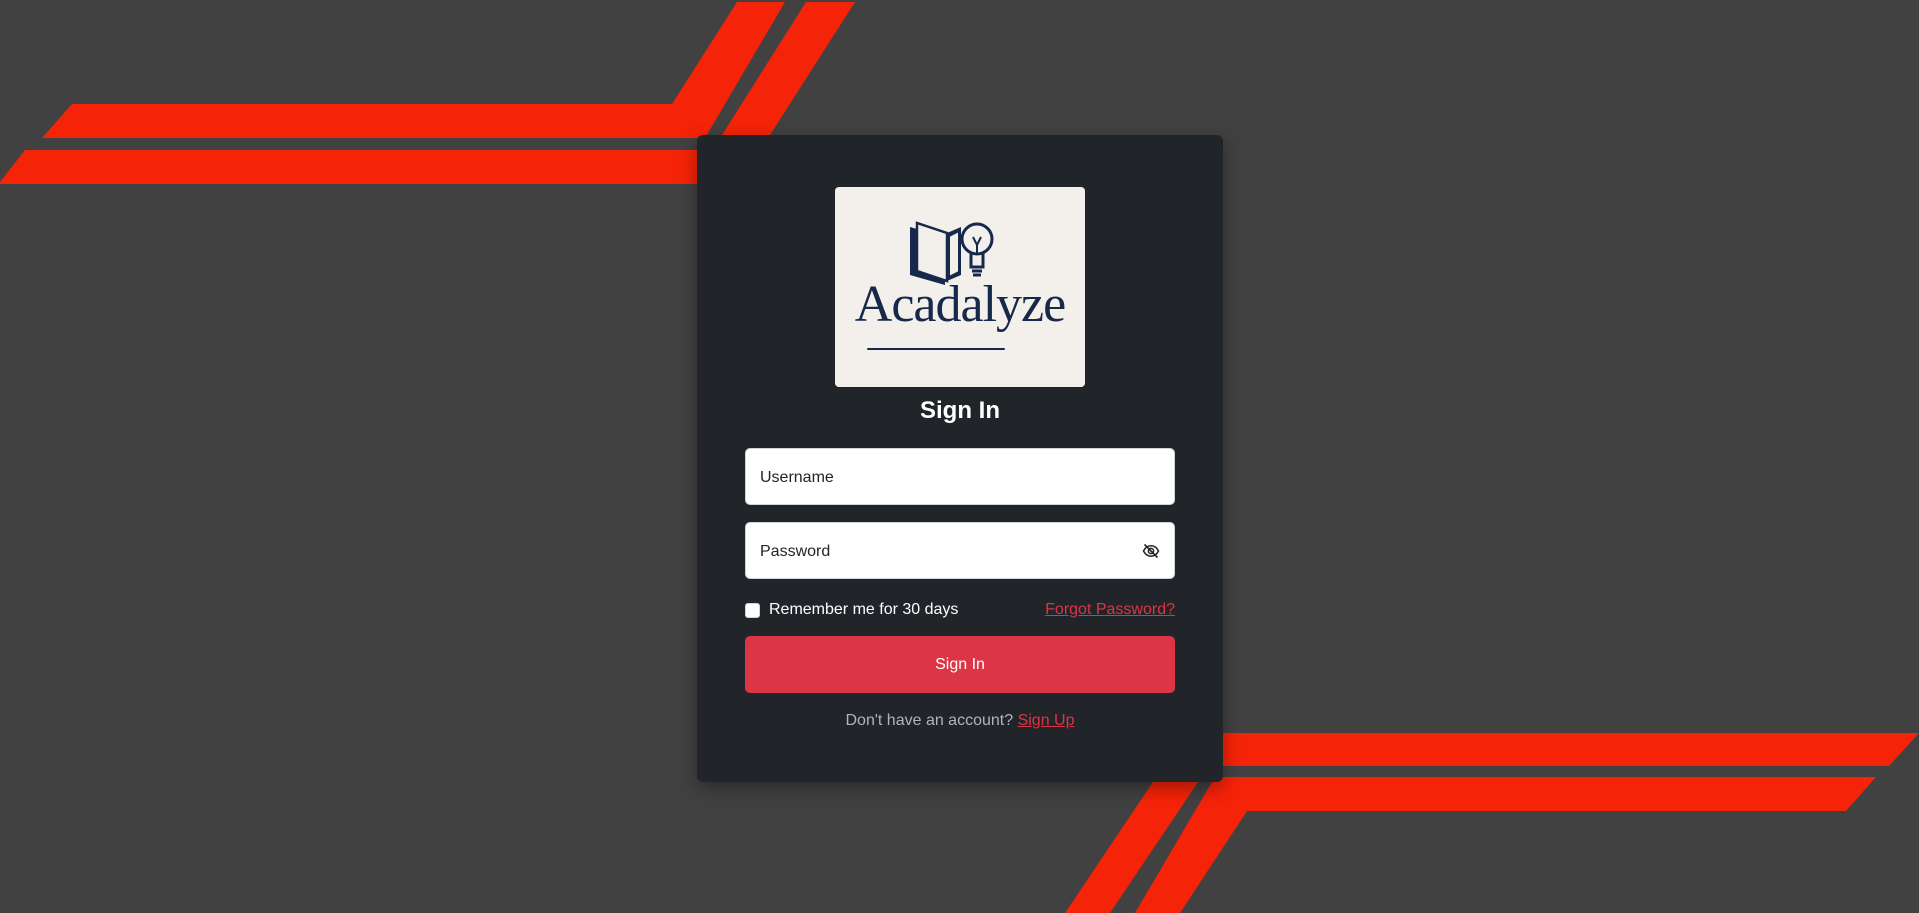 This screenshot has width=1919, height=913. What do you see at coordinates (413, 70) in the screenshot?
I see `stripe-top-upper` at bounding box center [413, 70].